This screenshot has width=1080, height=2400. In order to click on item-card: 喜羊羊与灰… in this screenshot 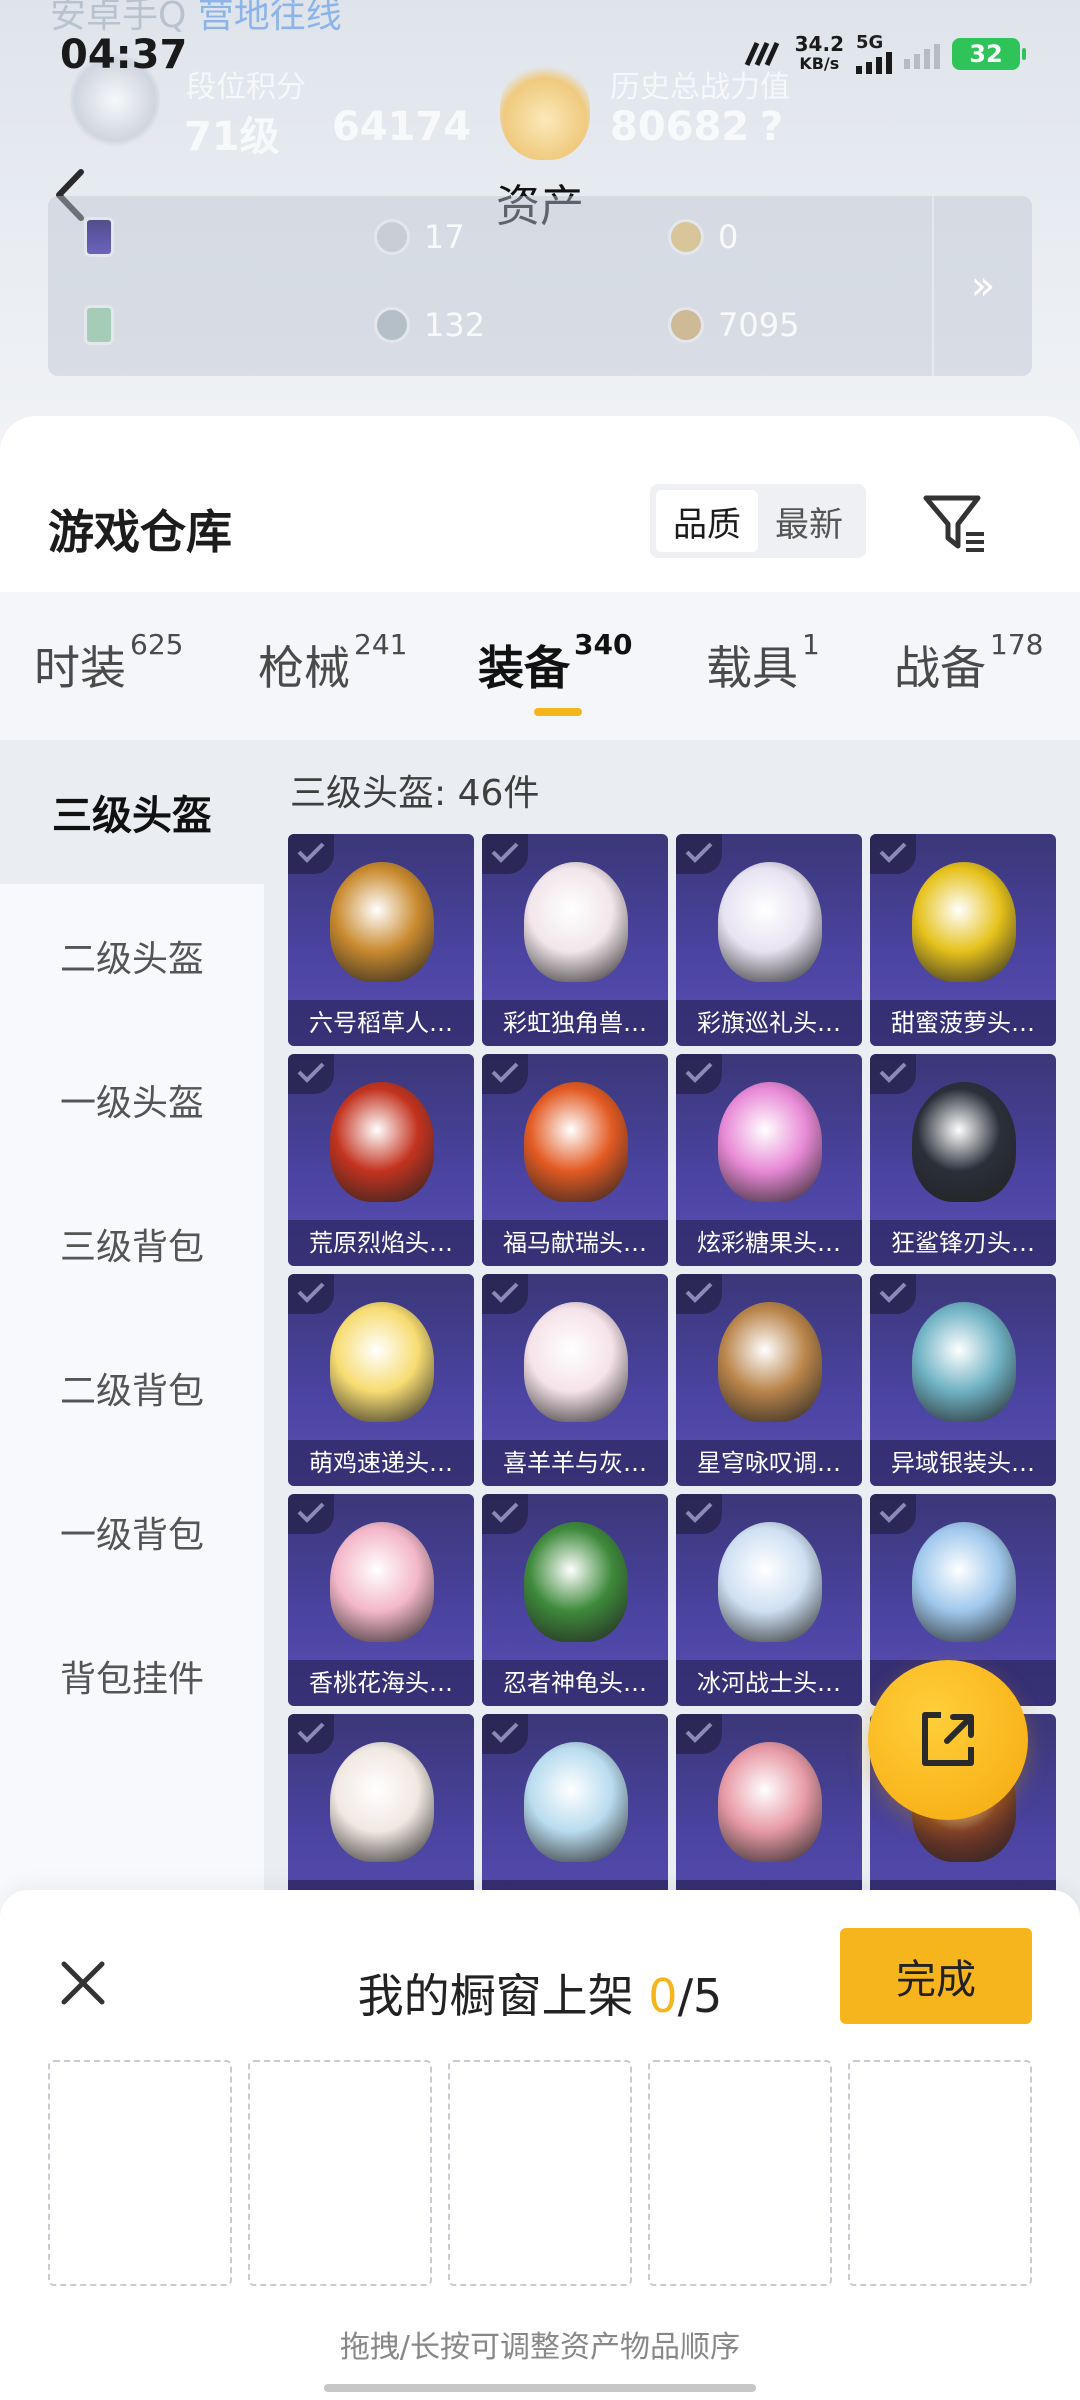, I will do `click(575, 1380)`.